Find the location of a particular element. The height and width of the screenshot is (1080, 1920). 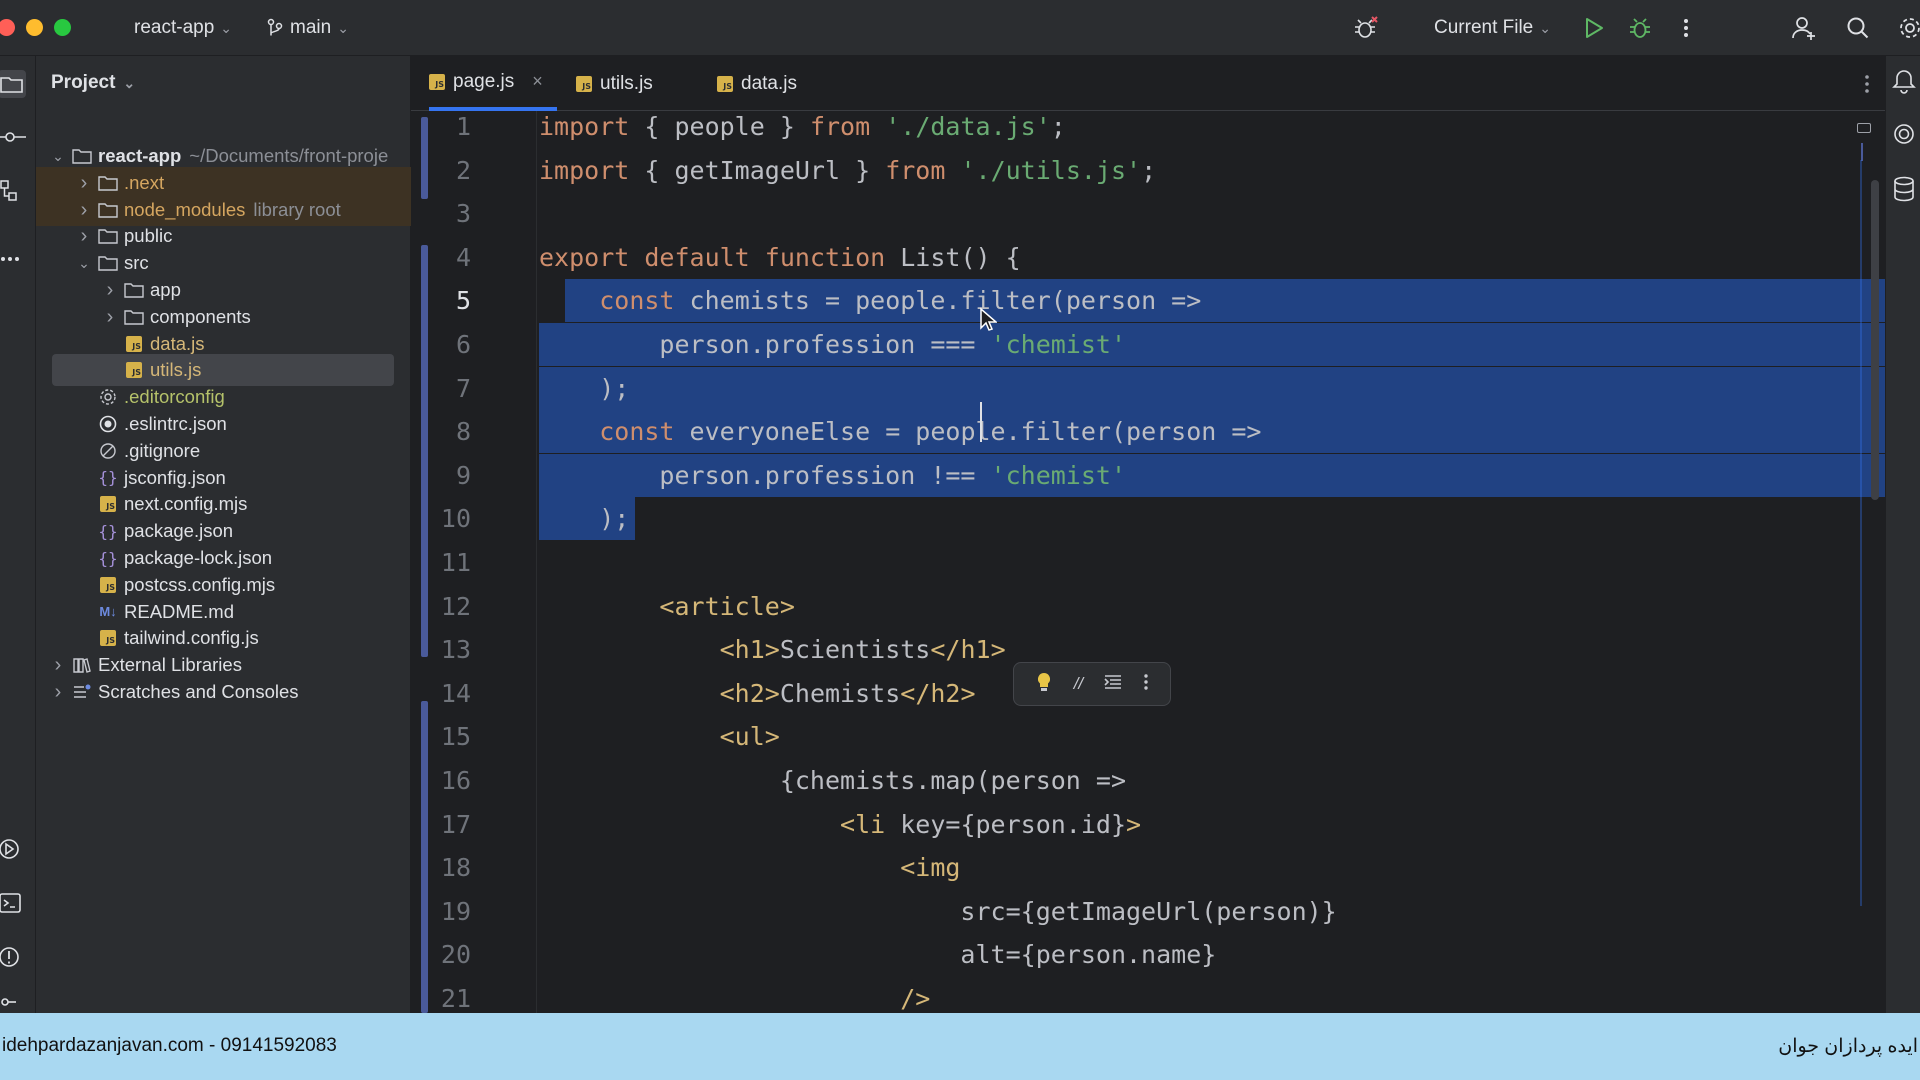

project-switcher: react-app ⌄ is located at coordinates (183, 28).